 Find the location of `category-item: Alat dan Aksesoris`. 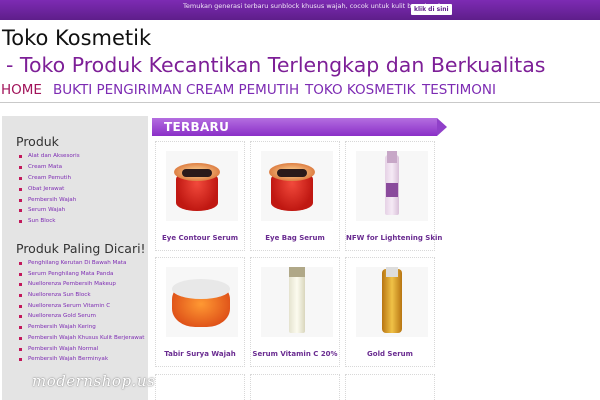

category-item: Alat dan Aksesoris is located at coordinates (49, 156).